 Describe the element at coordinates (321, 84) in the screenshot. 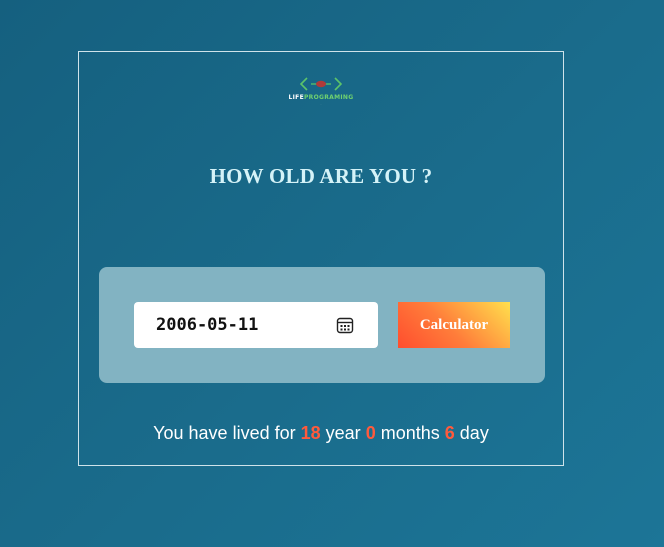

I see `code-brackets-logo-icon` at that location.